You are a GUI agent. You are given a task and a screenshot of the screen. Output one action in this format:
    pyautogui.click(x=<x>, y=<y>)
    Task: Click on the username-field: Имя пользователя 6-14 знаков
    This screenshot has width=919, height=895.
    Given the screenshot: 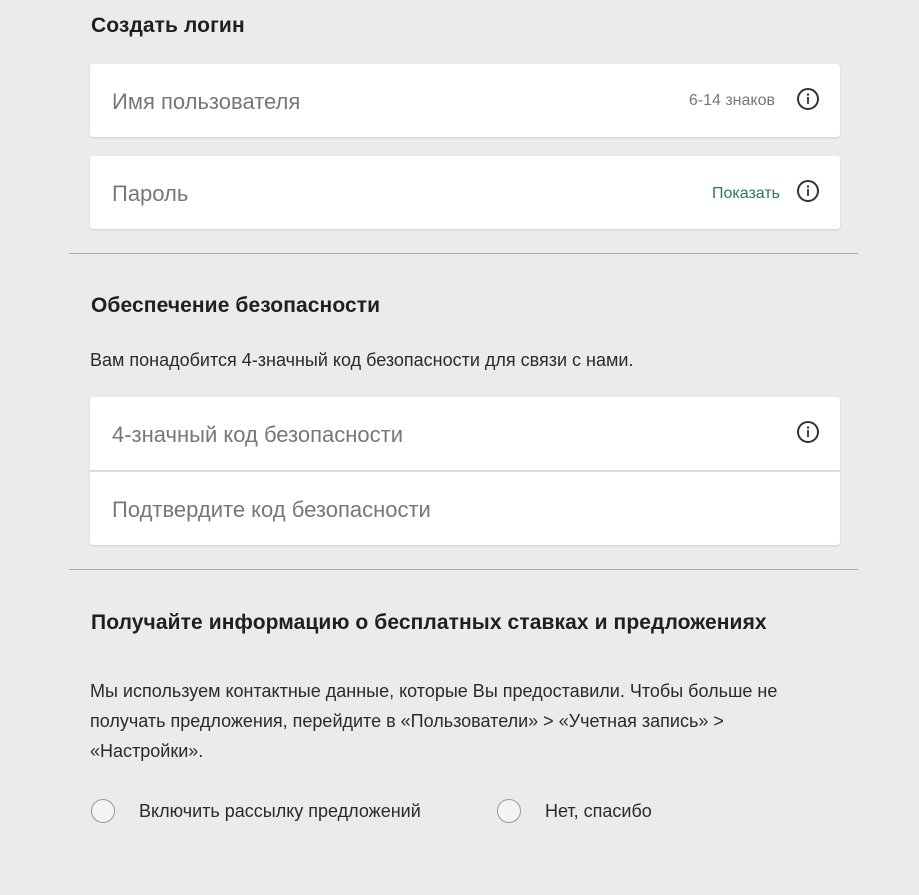 What is the action you would take?
    pyautogui.click(x=465, y=100)
    